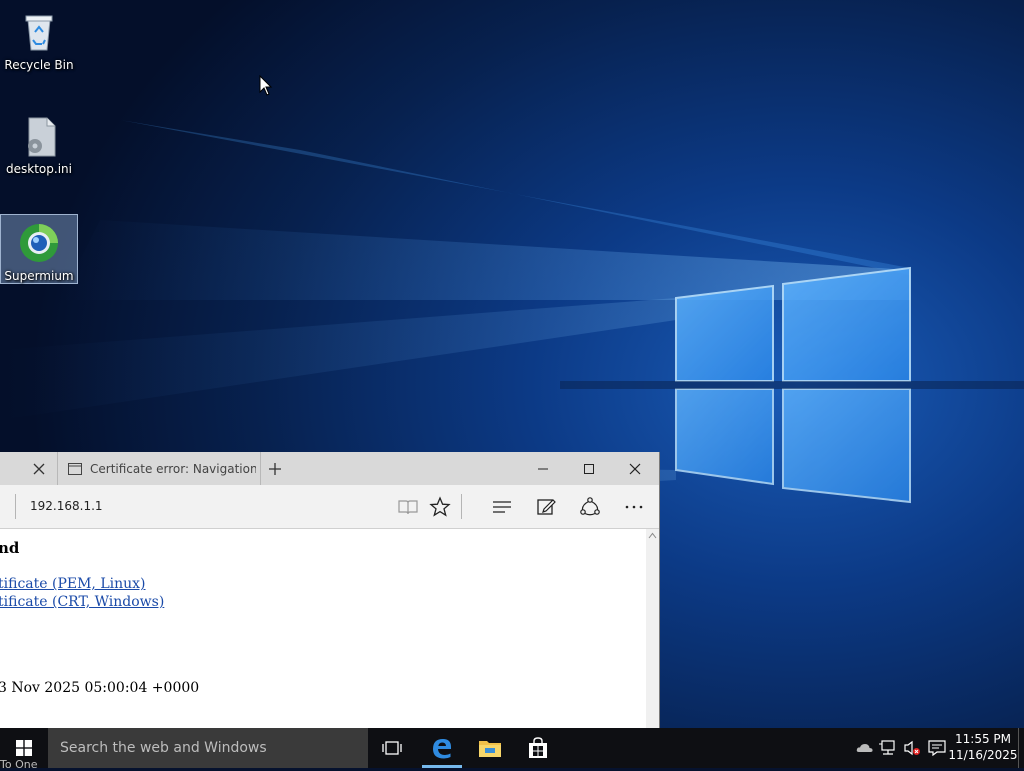  I want to click on onedrive-cloud-icon, so click(865, 748).